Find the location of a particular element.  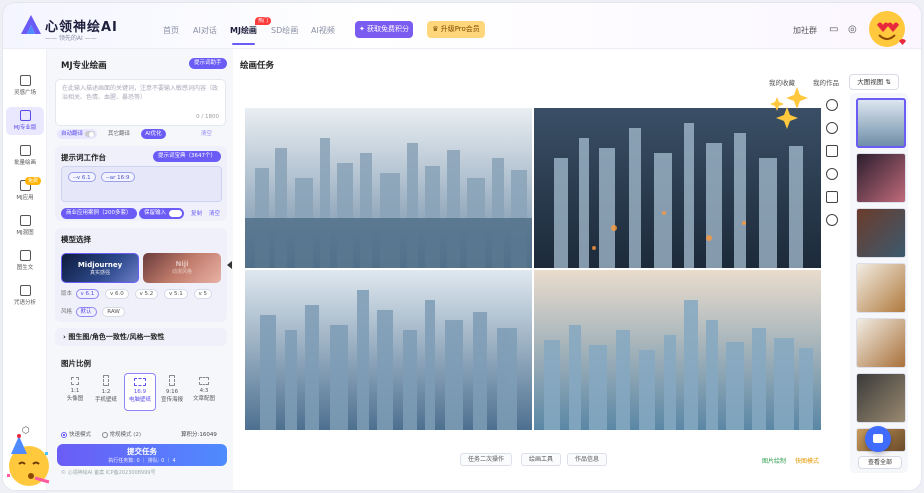

version-option: v 6.1 is located at coordinates (87, 294).